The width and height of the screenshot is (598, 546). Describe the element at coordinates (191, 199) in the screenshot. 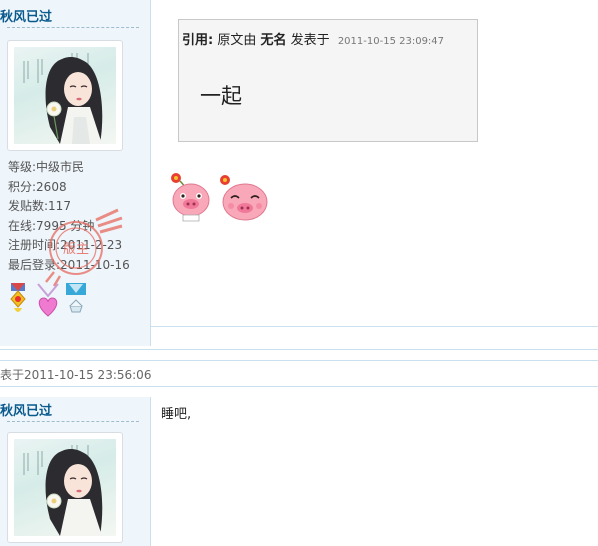

I see `pink-pig-emoji` at that location.